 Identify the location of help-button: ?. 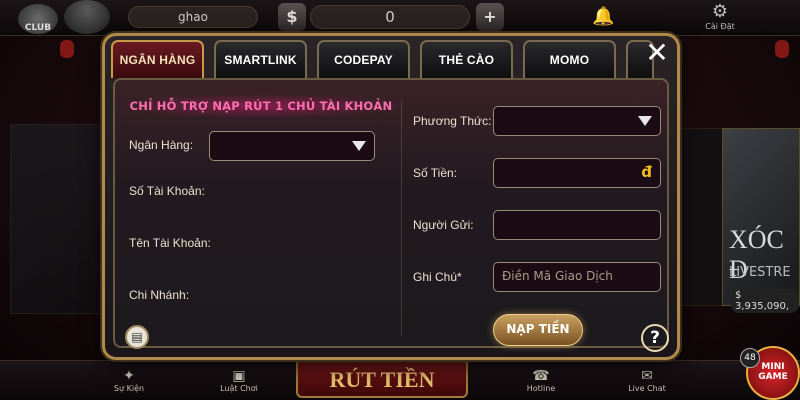
(655, 338).